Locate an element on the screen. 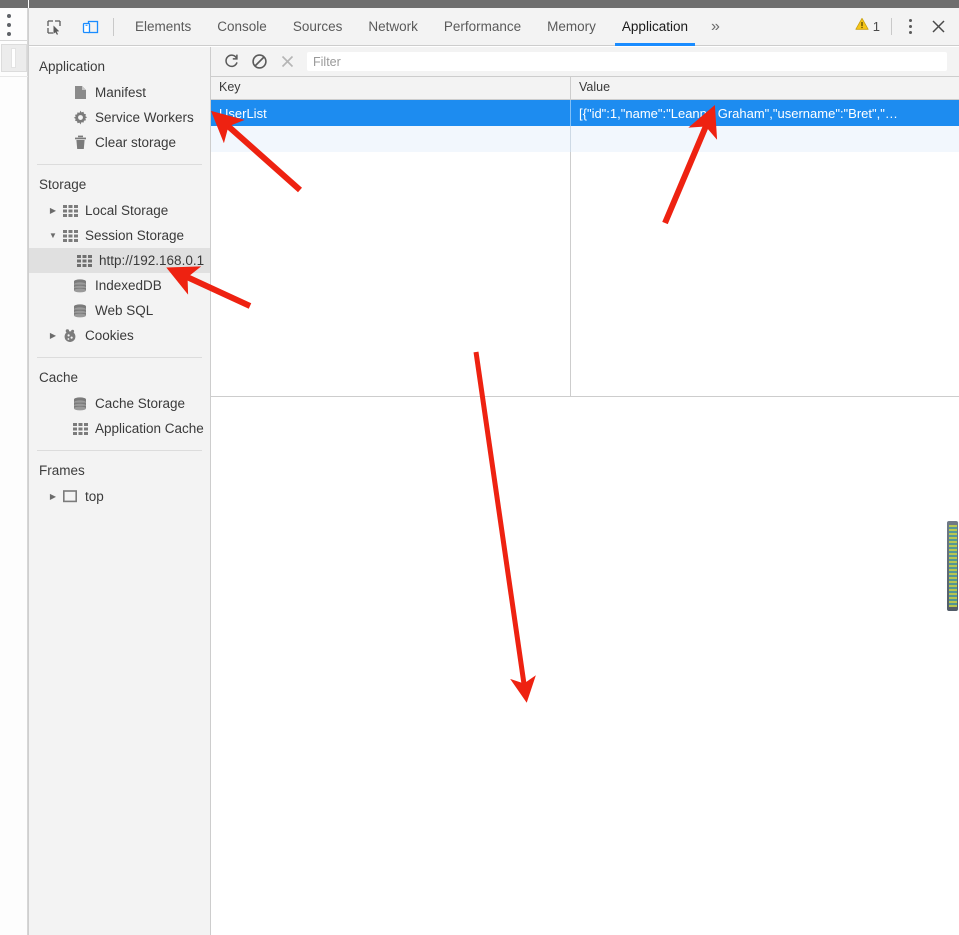 This screenshot has height=935, width=959. toolbar-divider is located at coordinates (113, 26).